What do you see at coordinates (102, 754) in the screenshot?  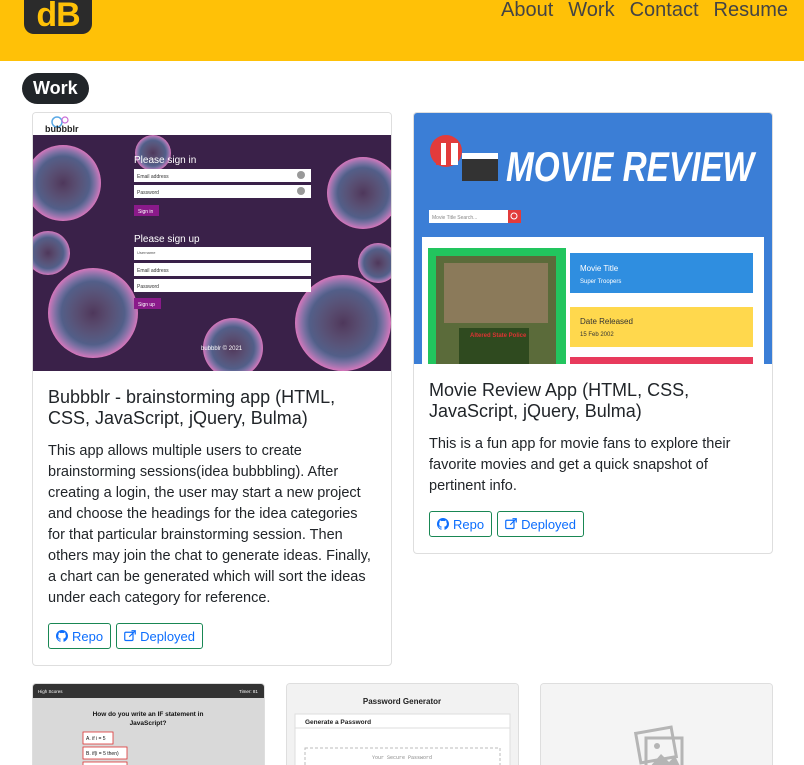 I see `svg-text: B. if(i = 5 then)` at bounding box center [102, 754].